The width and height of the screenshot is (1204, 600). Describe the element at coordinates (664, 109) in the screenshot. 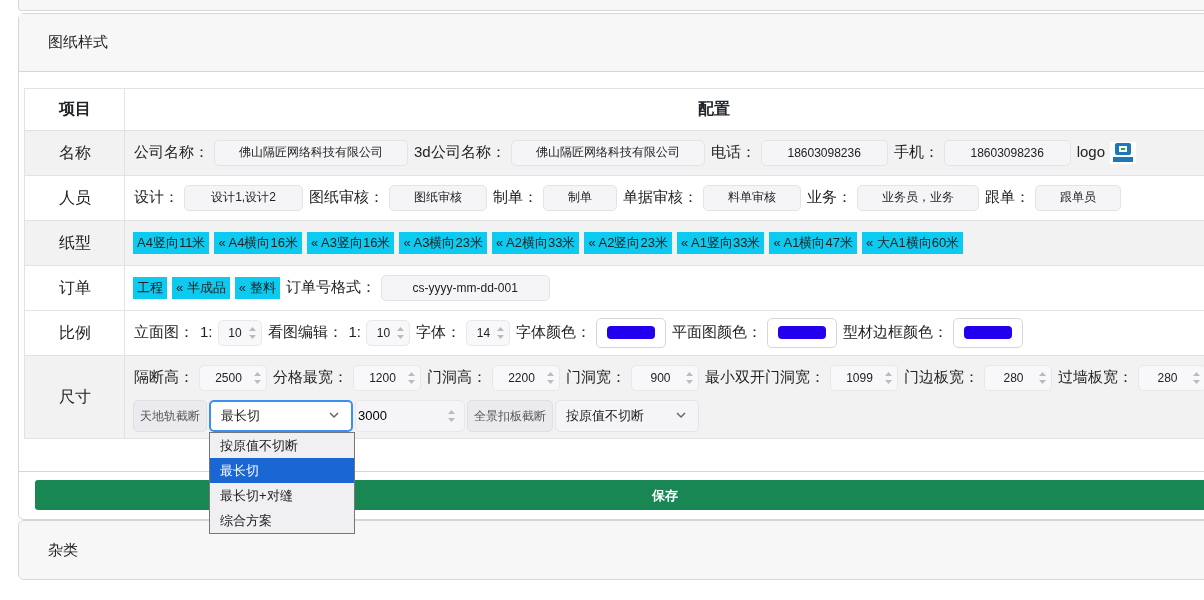

I see `column-header: 配置` at that location.